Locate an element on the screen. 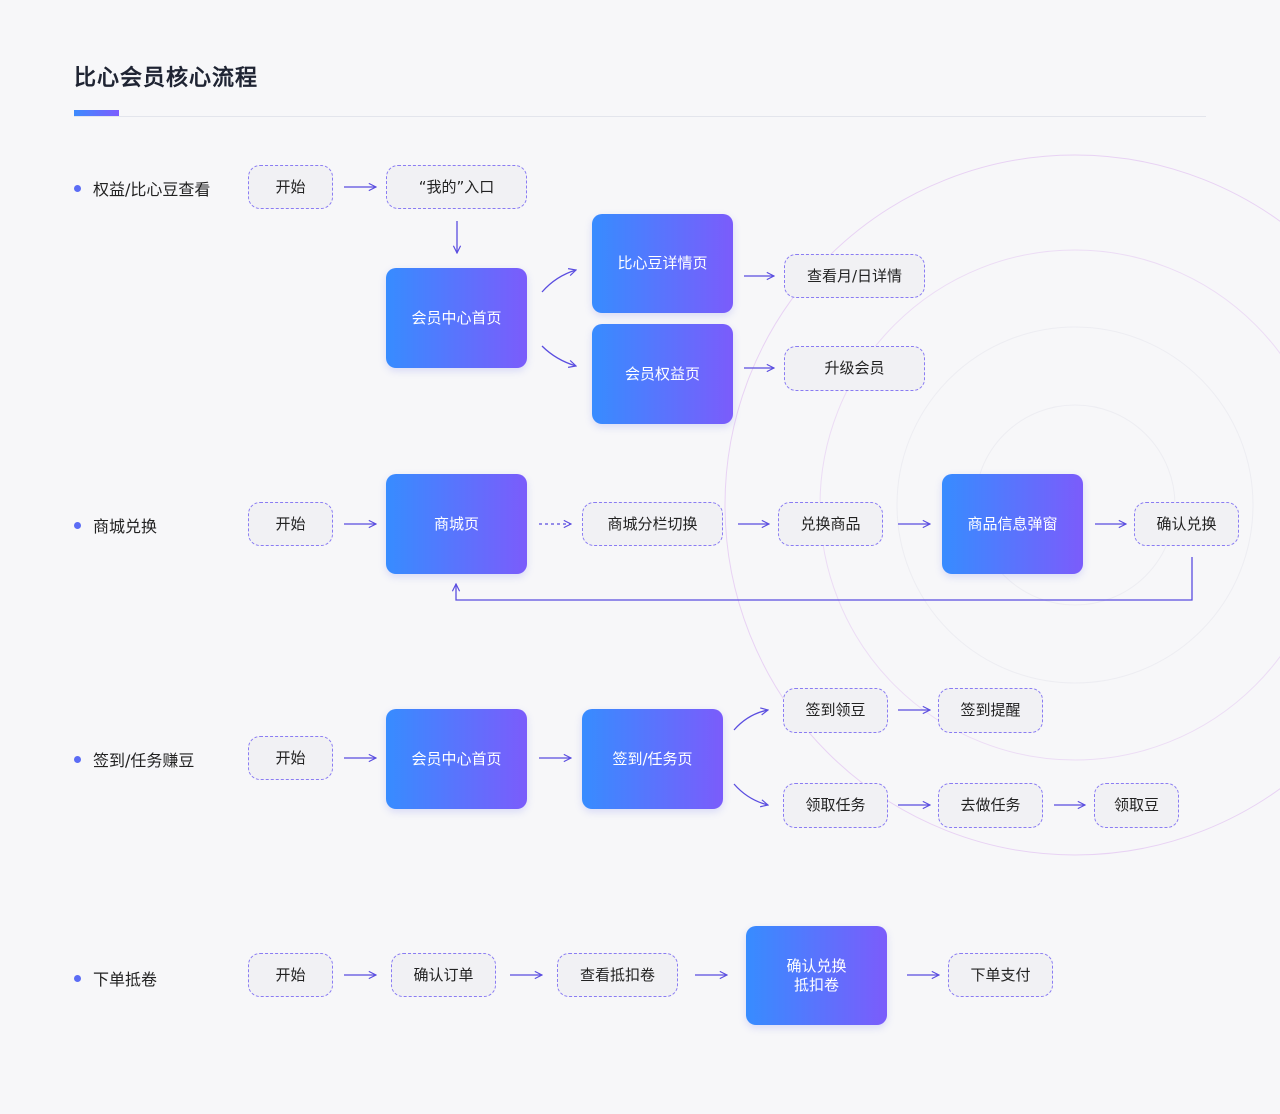  node-r2-start: 开始 is located at coordinates (290, 524).